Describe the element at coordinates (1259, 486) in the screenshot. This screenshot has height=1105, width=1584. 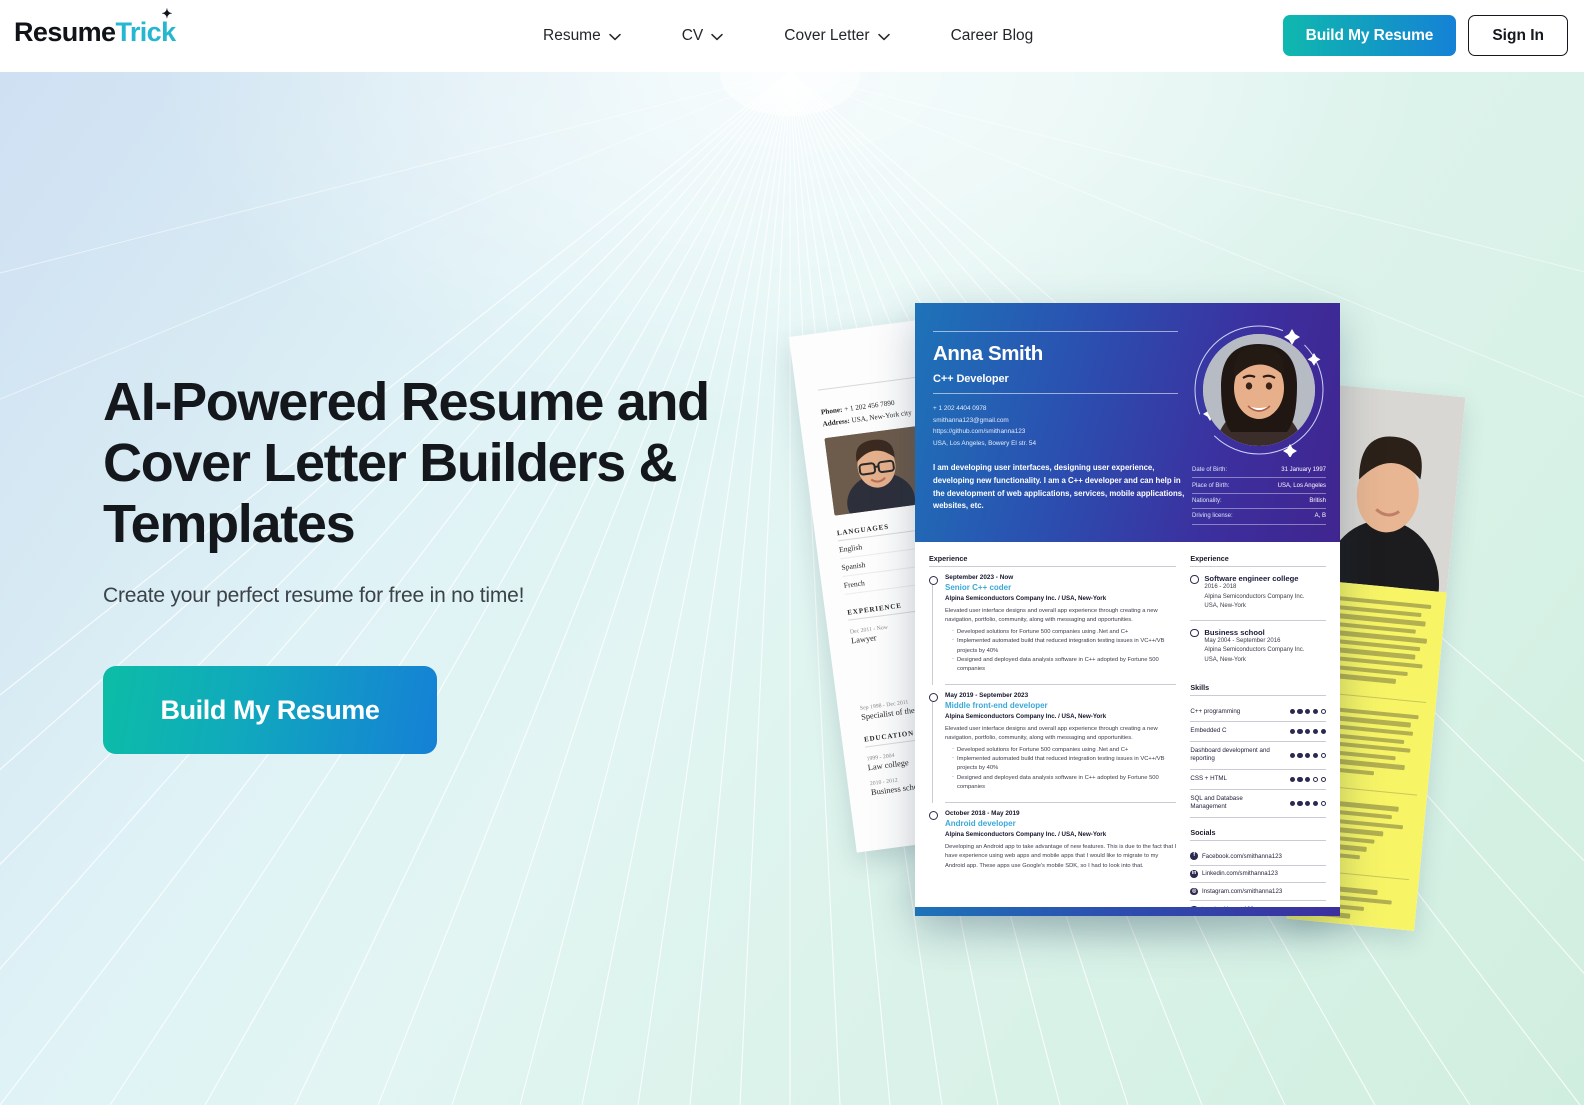
I see `info-row: Place of Birth: USA, Los Angeles` at that location.